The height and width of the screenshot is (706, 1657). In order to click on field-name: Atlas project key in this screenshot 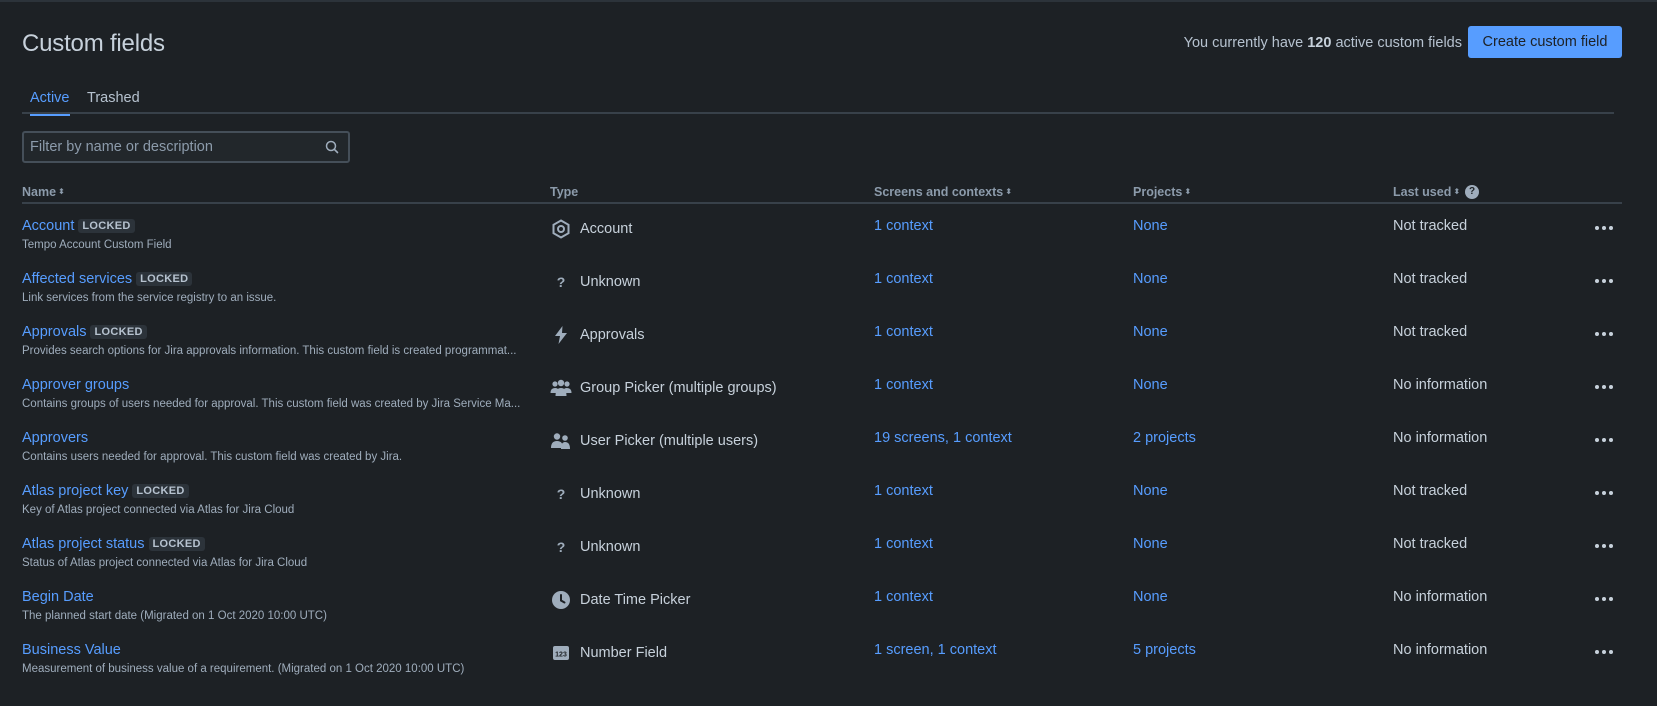, I will do `click(75, 491)`.